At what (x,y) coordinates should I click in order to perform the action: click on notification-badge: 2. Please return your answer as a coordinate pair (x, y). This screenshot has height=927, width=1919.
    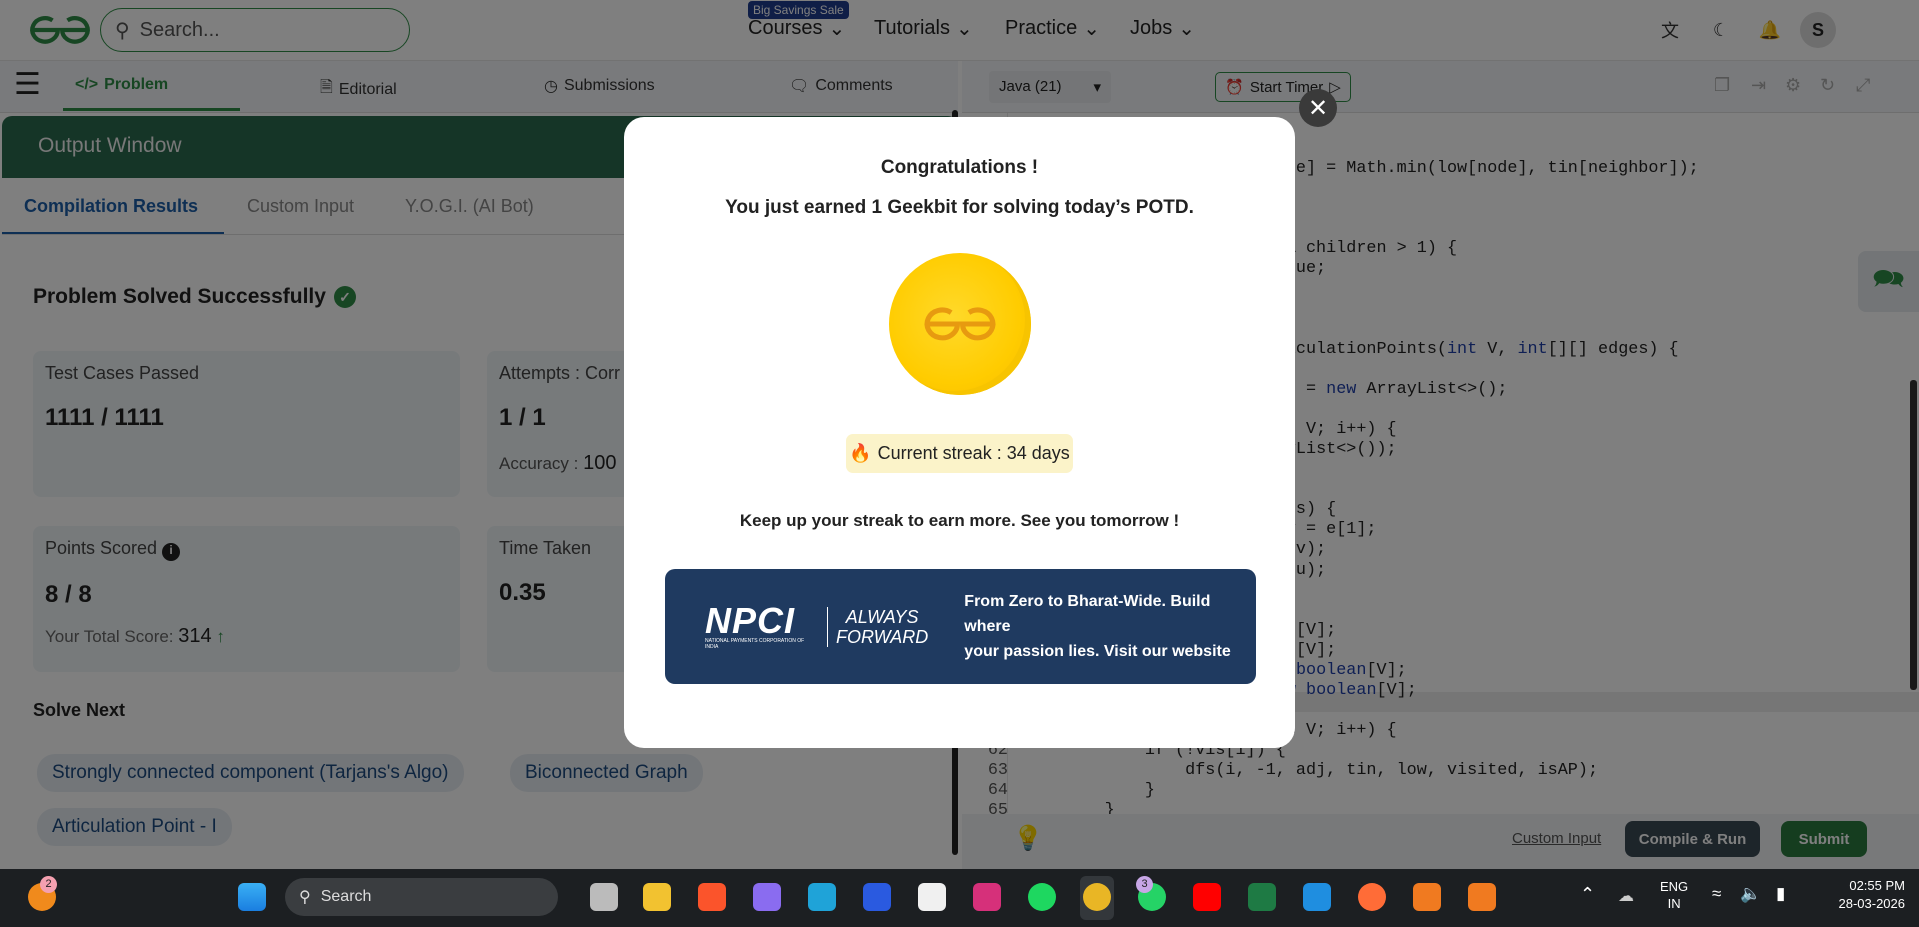
    Looking at the image, I should click on (48, 884).